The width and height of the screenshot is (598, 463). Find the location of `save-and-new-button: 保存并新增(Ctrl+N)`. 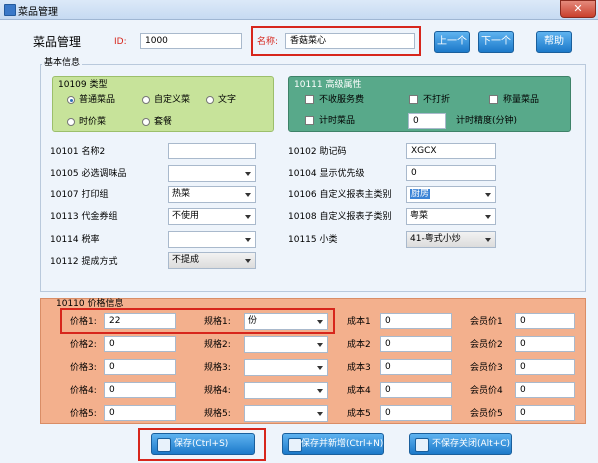

save-and-new-button: 保存并新增(Ctrl+N) is located at coordinates (333, 444).